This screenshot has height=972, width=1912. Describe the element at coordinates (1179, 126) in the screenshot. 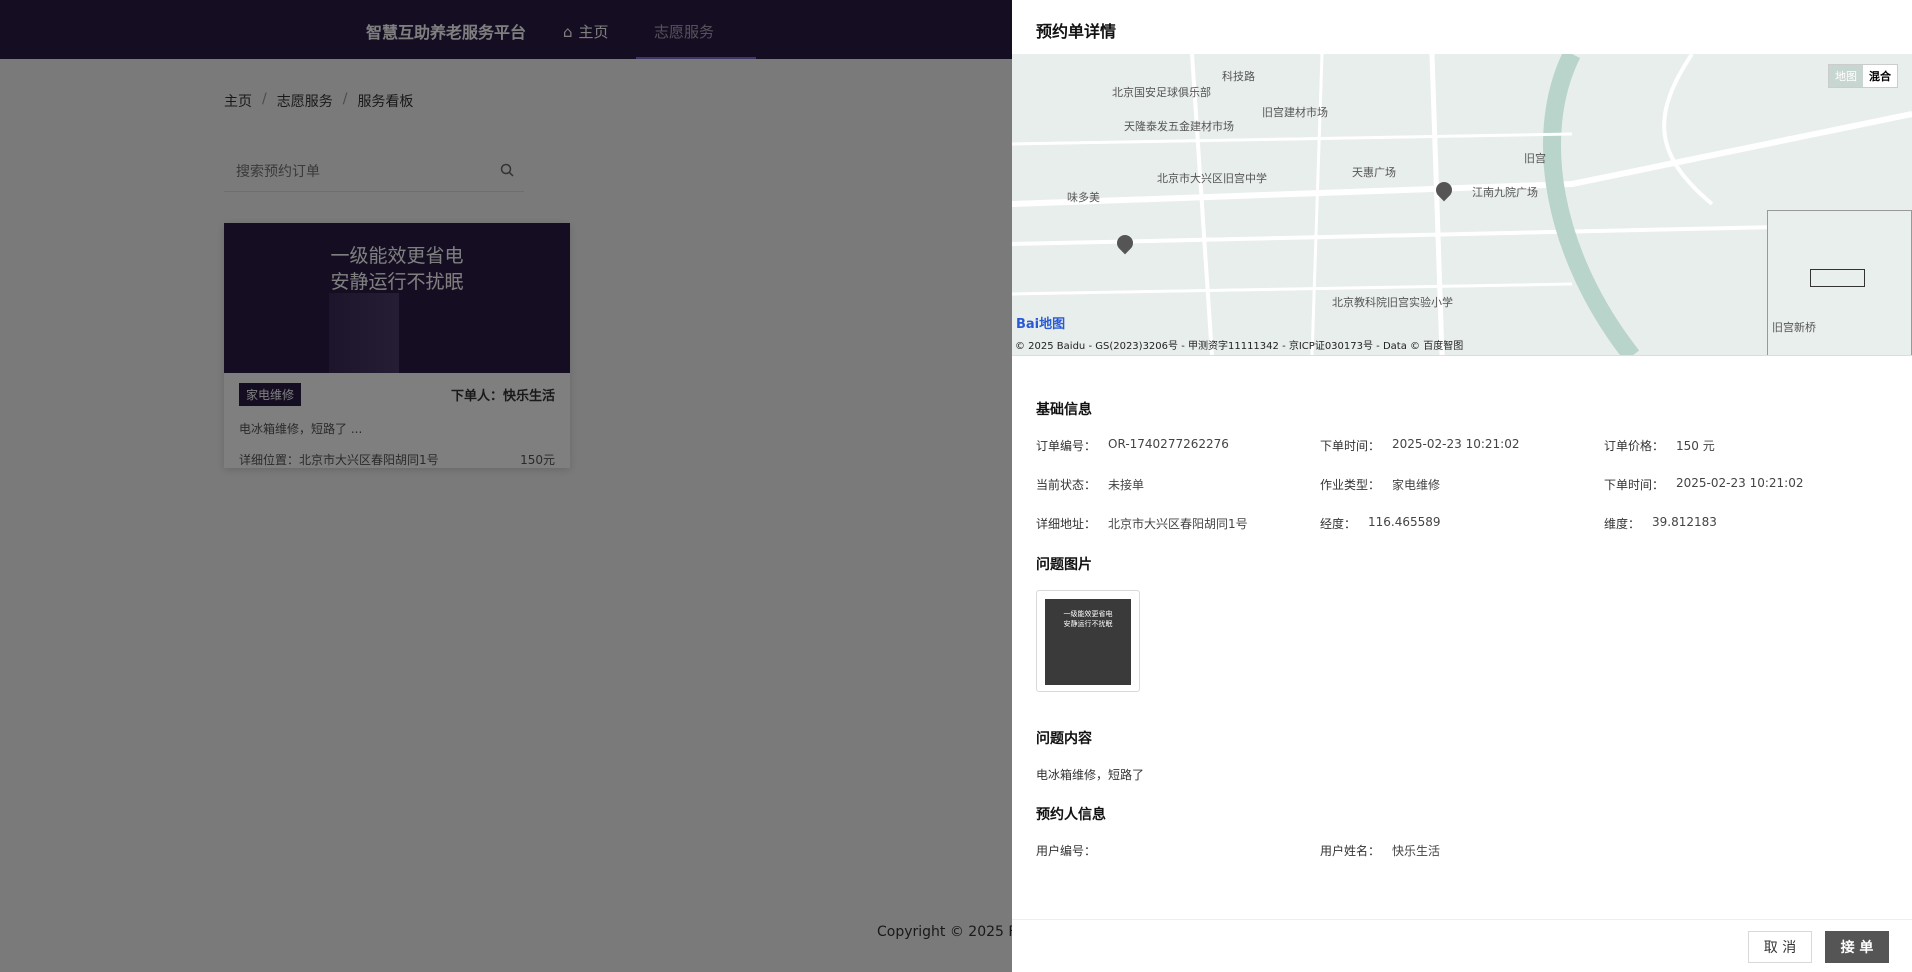

I see `map-label: 天隆泰发五金建材市场` at that location.